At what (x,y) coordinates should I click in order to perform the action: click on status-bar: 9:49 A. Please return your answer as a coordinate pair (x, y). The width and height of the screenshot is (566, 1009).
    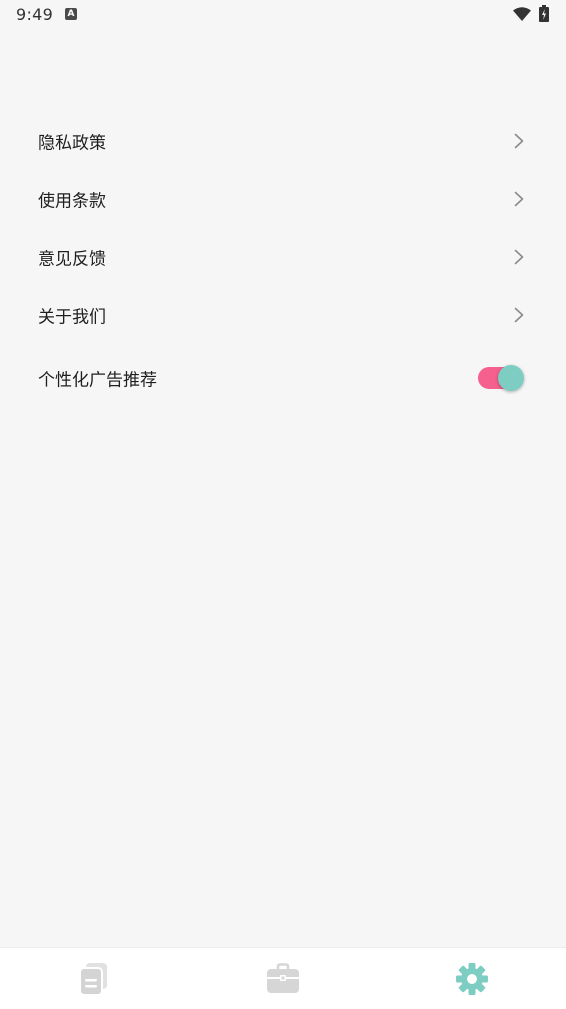
    Looking at the image, I should click on (283, 15).